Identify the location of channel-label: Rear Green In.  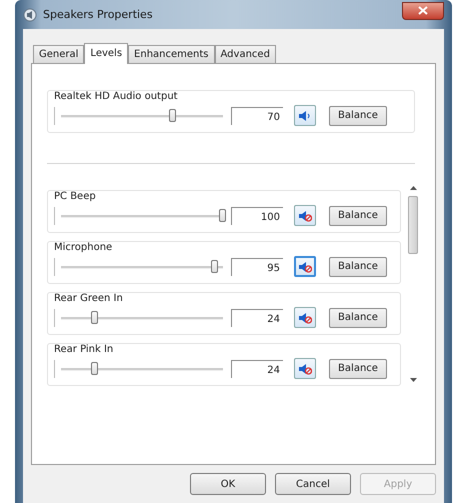
(88, 298).